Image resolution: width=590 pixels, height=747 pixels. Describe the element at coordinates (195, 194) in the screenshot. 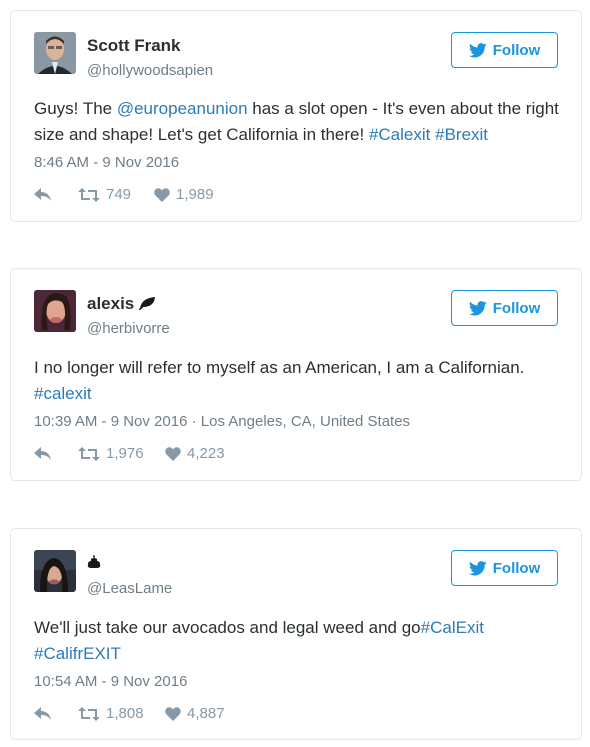

I see `like-count: 1,989` at that location.